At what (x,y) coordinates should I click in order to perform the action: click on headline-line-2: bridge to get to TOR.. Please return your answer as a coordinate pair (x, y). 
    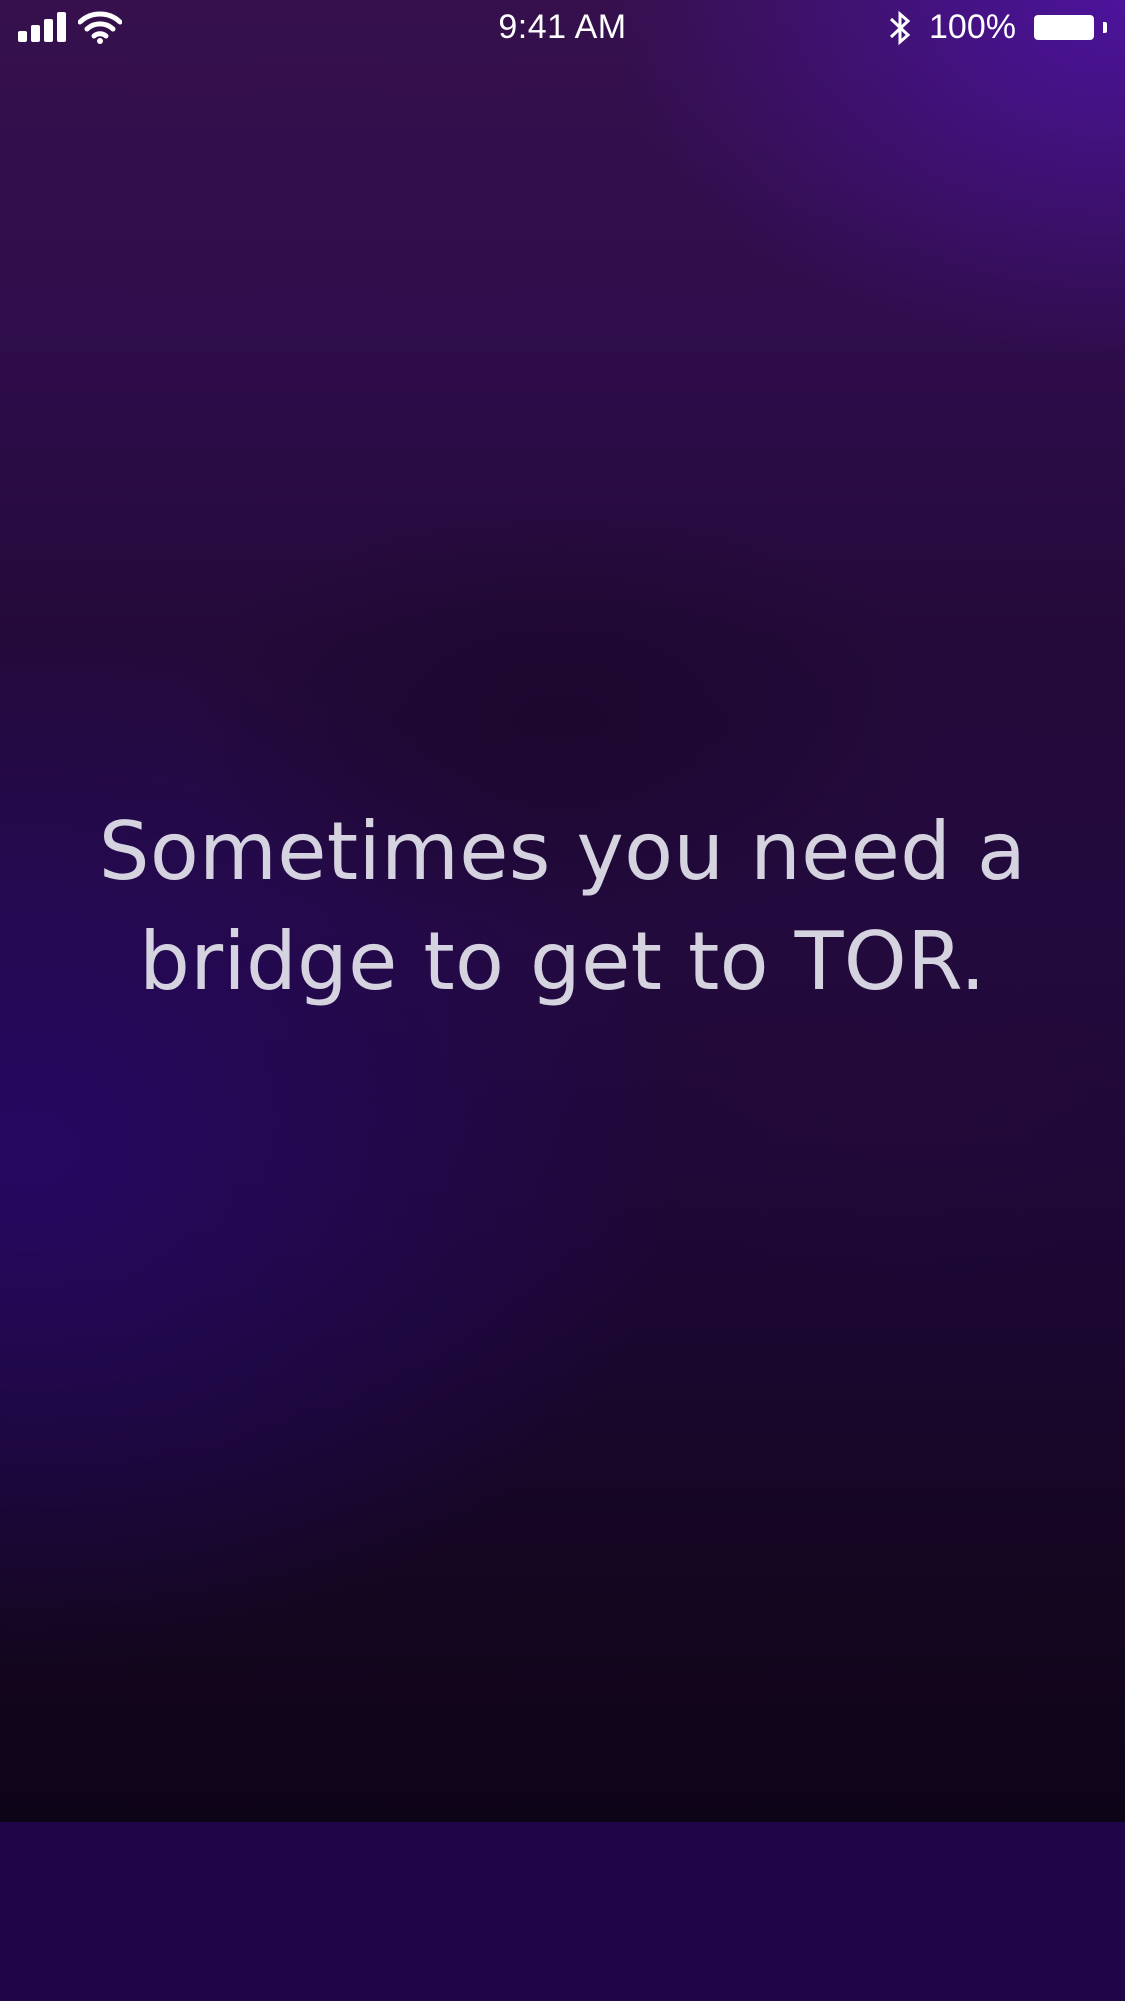
    Looking at the image, I should click on (562, 961).